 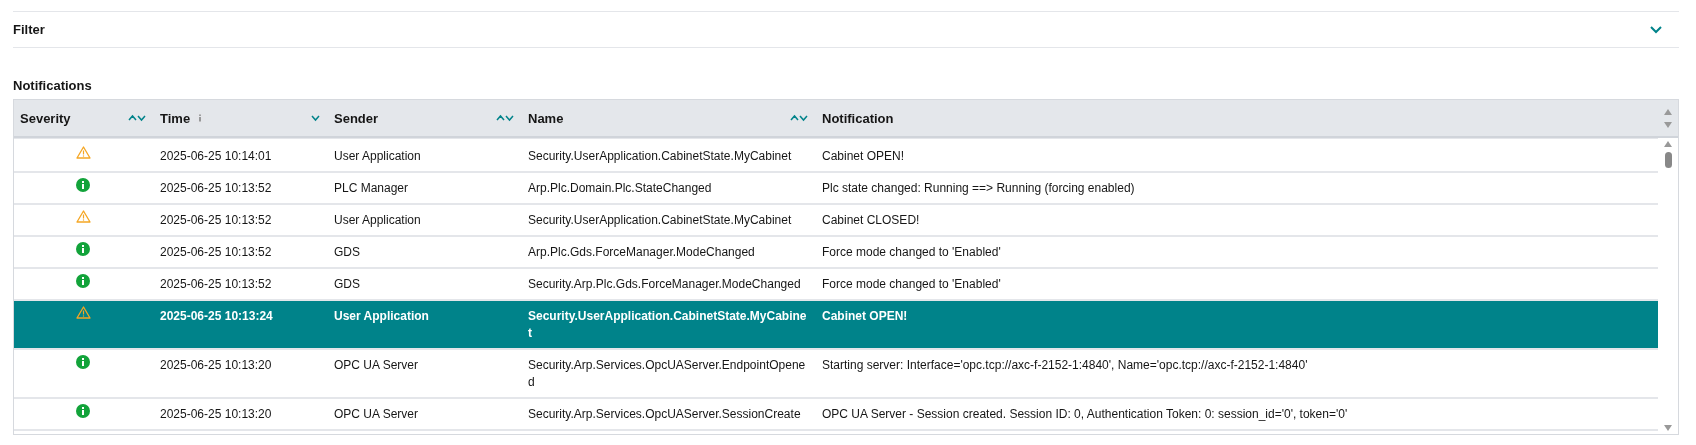 I want to click on sender-cell: PLC Manager, so click(x=371, y=188).